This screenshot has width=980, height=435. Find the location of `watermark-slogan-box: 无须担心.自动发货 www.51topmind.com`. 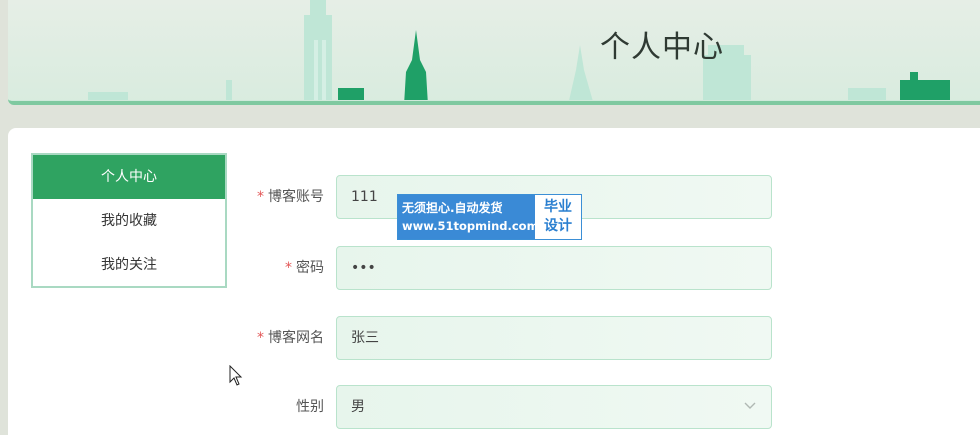

watermark-slogan-box: 无须担心.自动发货 www.51topmind.com is located at coordinates (468, 217).